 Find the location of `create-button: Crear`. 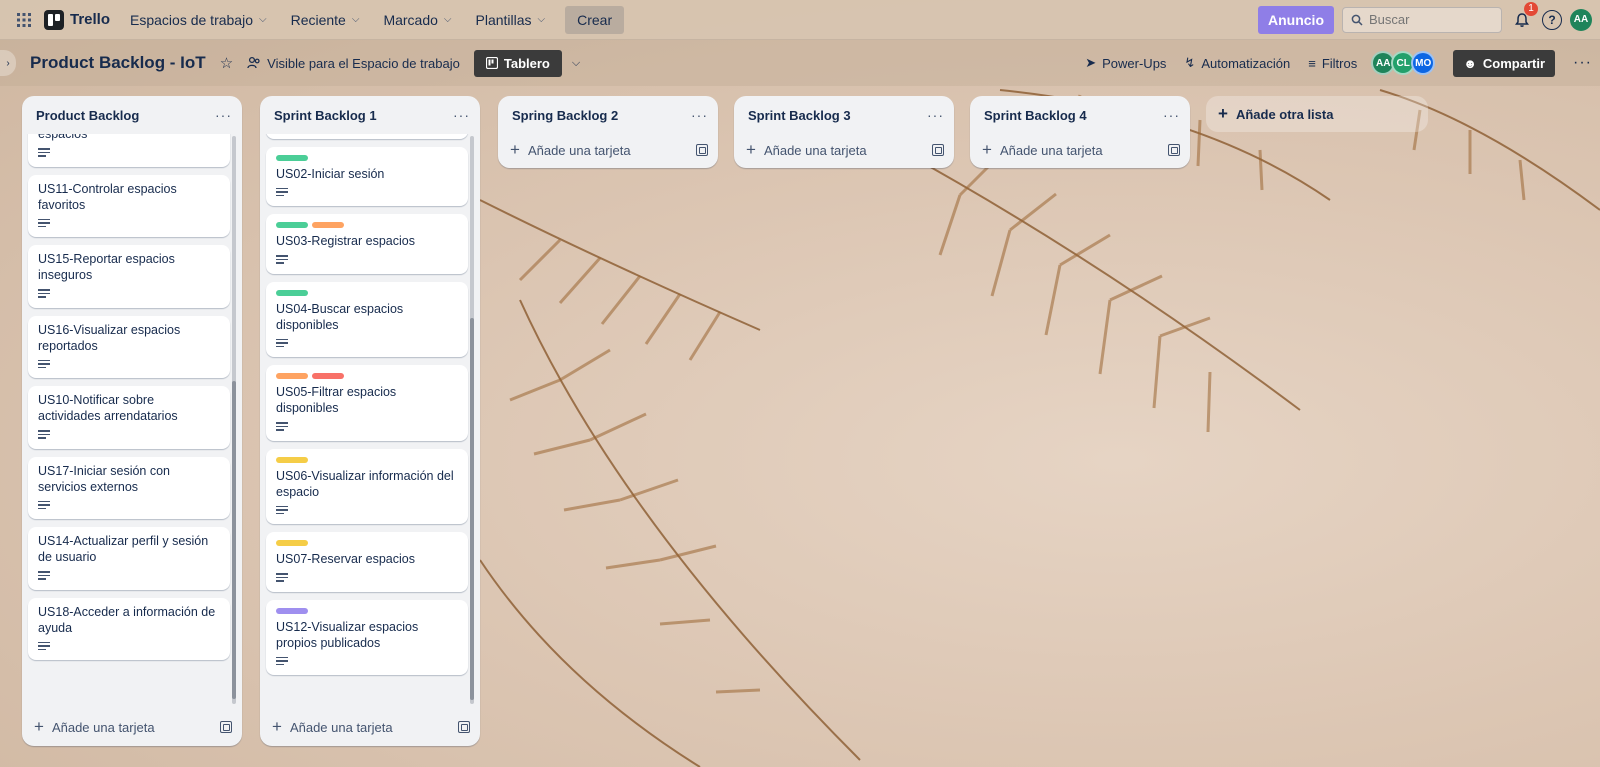

create-button: Crear is located at coordinates (595, 19).